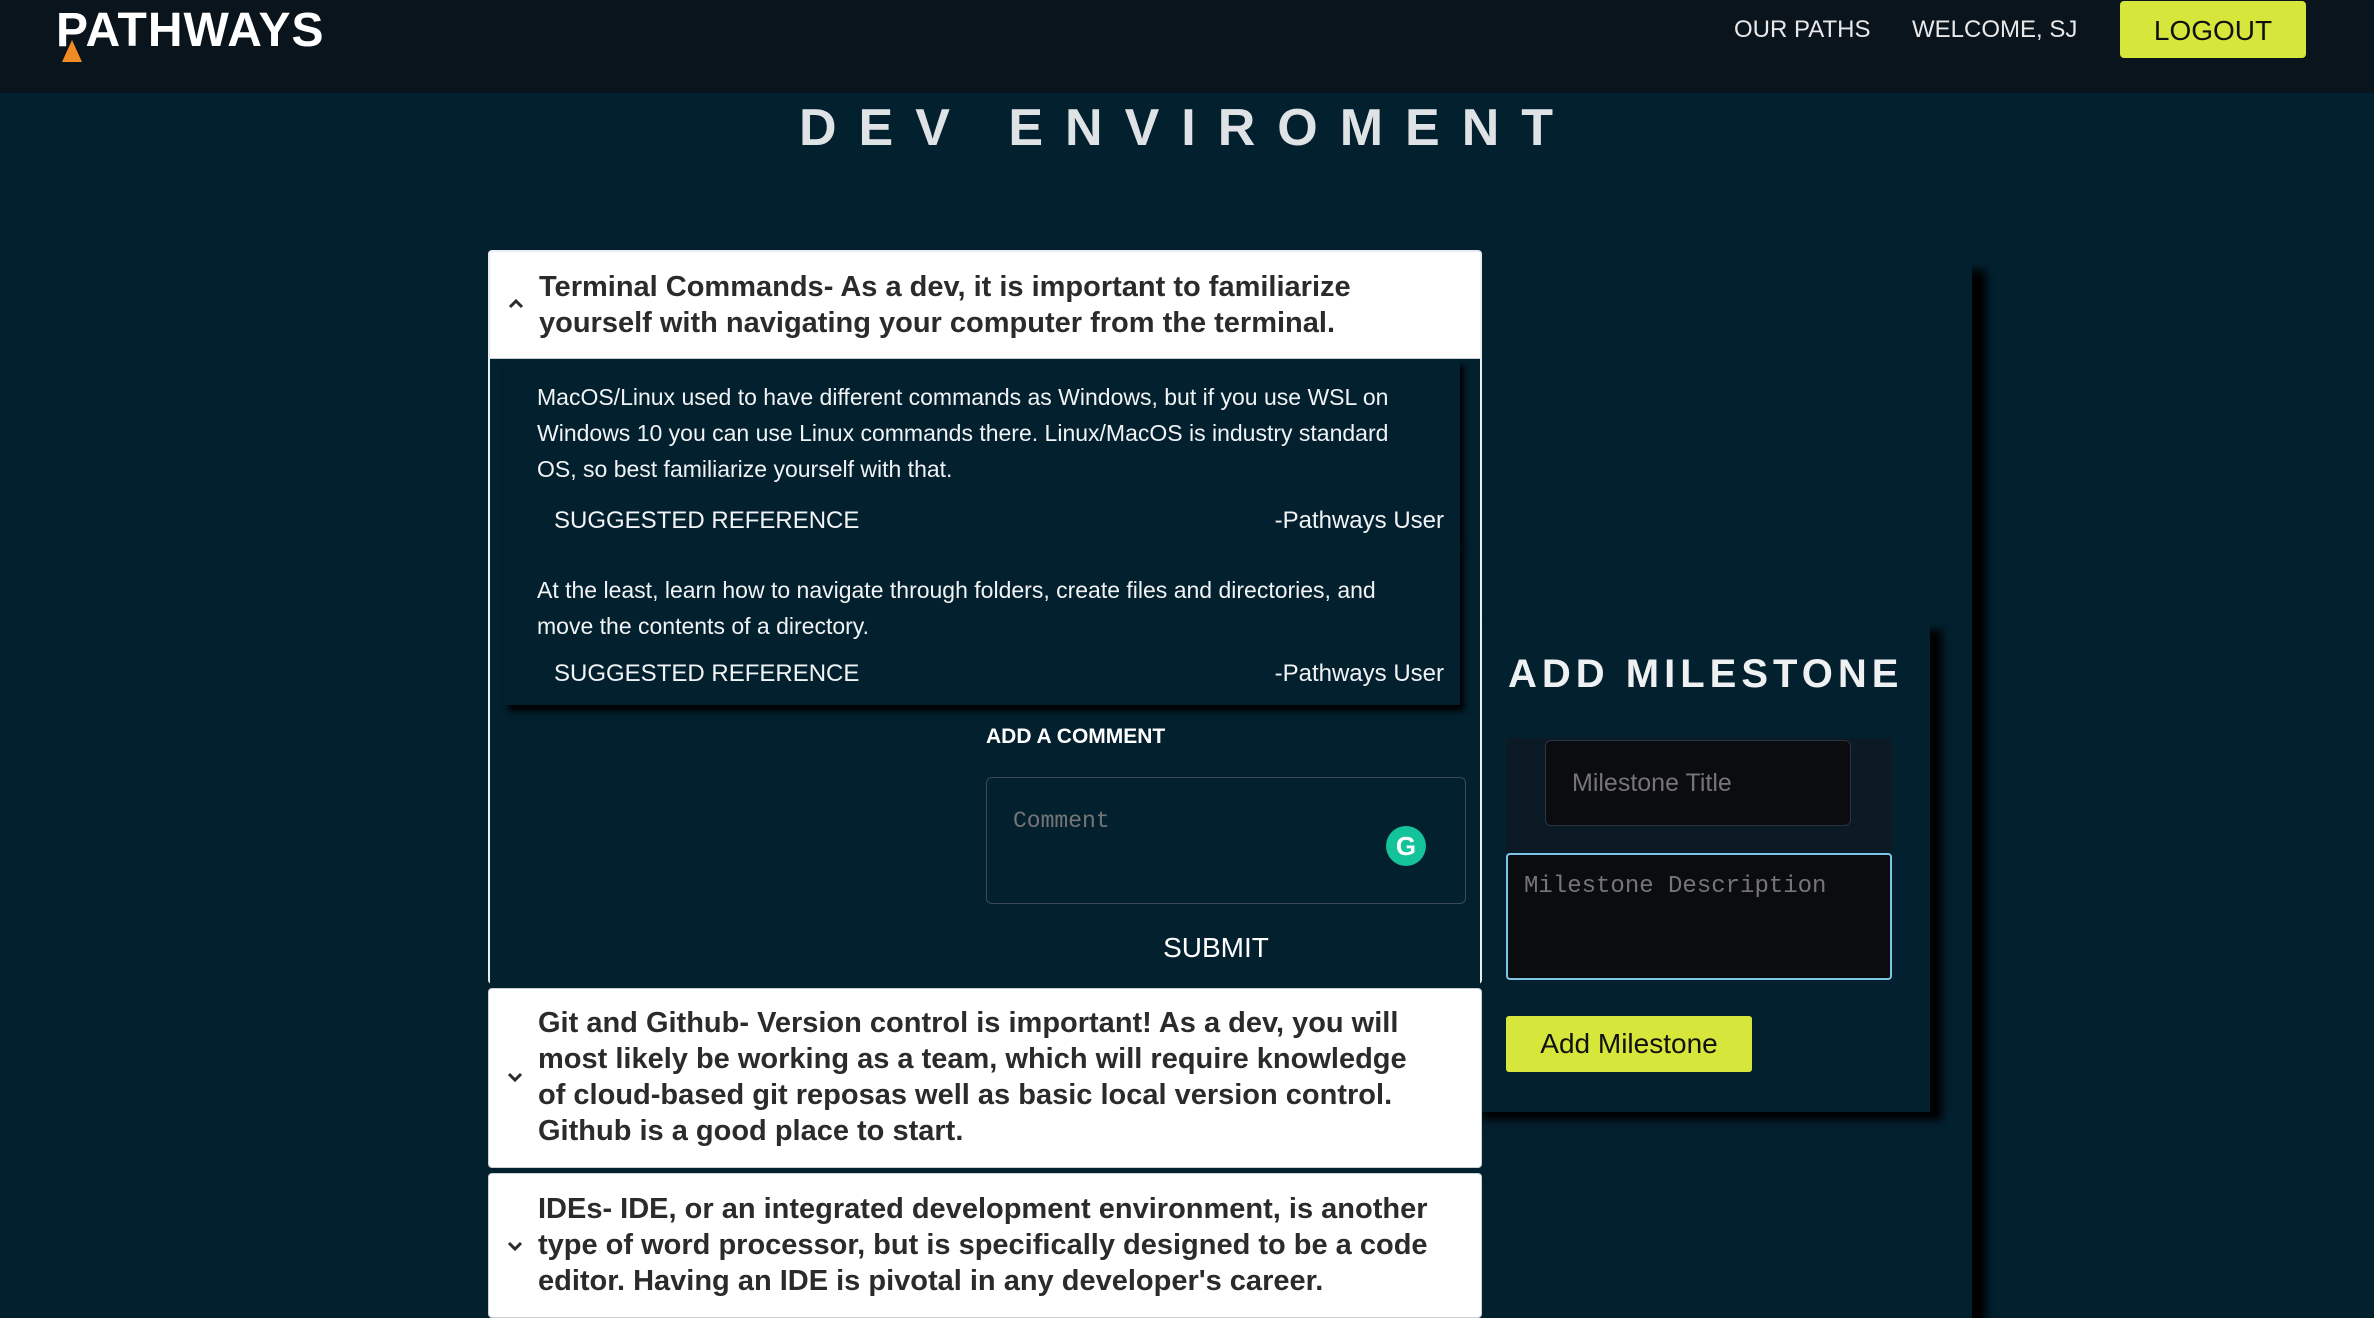 The height and width of the screenshot is (1318, 2374). Describe the element at coordinates (1216, 948) in the screenshot. I see `submit-comment-button: SUBMIT` at that location.